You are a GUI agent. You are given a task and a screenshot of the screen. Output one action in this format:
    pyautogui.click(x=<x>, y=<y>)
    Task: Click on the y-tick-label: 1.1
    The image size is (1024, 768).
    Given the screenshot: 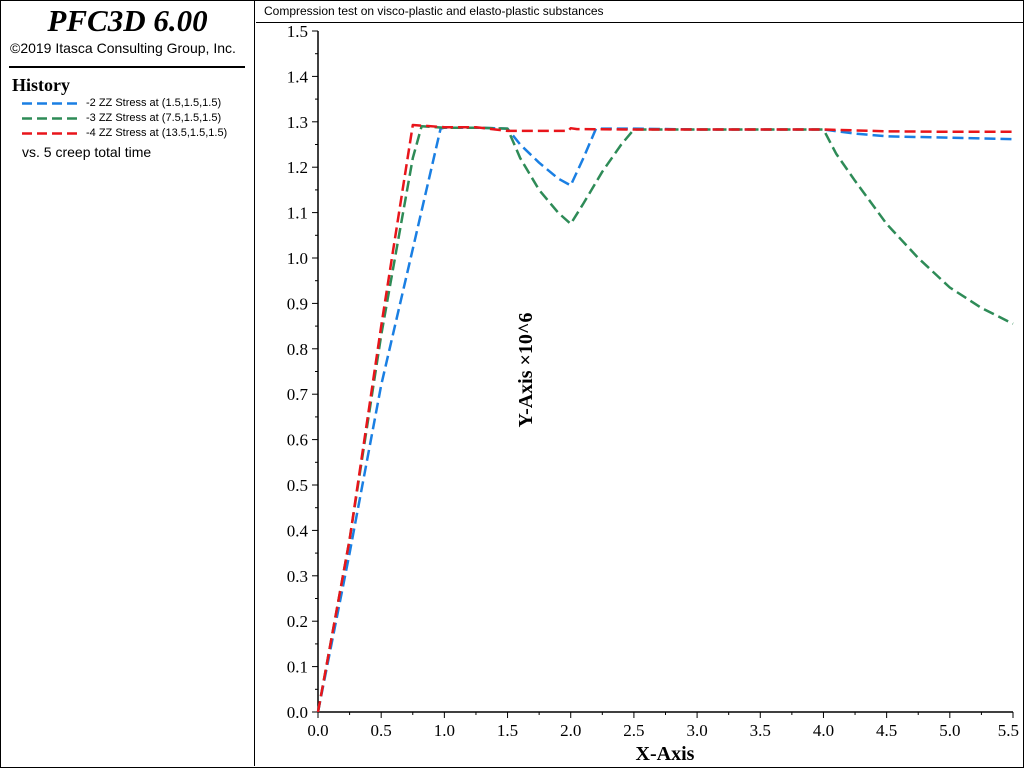 What is the action you would take?
    pyautogui.click(x=297, y=213)
    